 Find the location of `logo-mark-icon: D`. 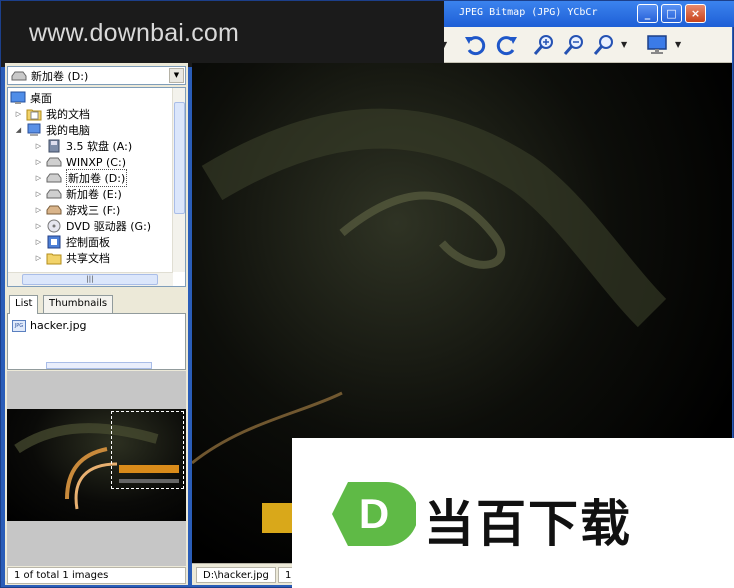

logo-mark-icon: D is located at coordinates (374, 514).